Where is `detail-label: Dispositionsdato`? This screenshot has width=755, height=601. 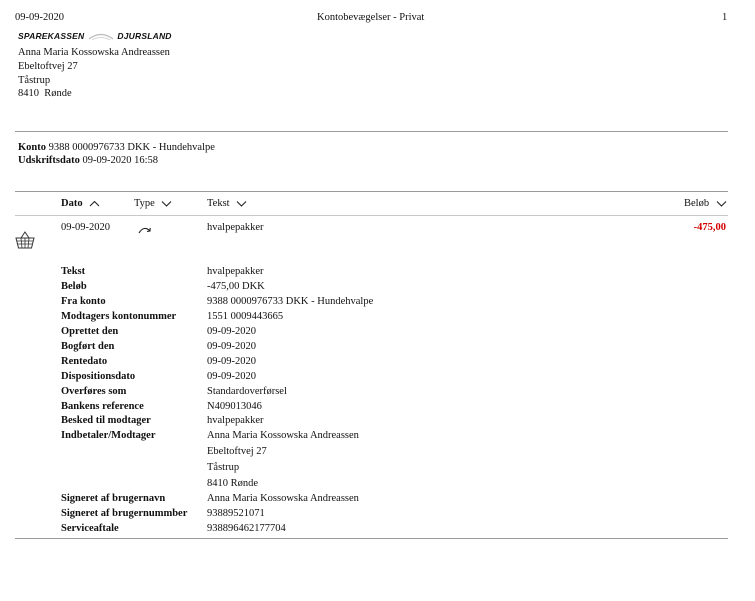
detail-label: Dispositionsdato is located at coordinates (98, 376).